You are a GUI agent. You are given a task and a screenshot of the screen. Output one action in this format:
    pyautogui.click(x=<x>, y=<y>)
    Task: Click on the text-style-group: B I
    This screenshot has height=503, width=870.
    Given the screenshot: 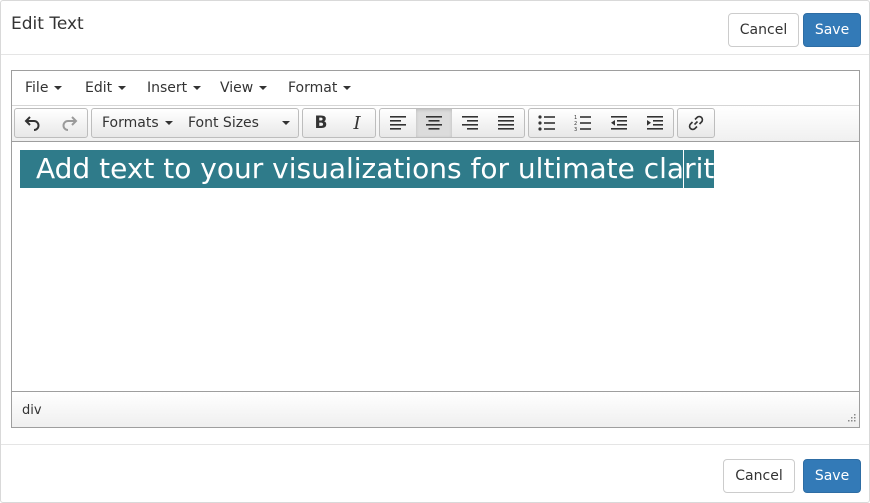 What is the action you would take?
    pyautogui.click(x=339, y=123)
    